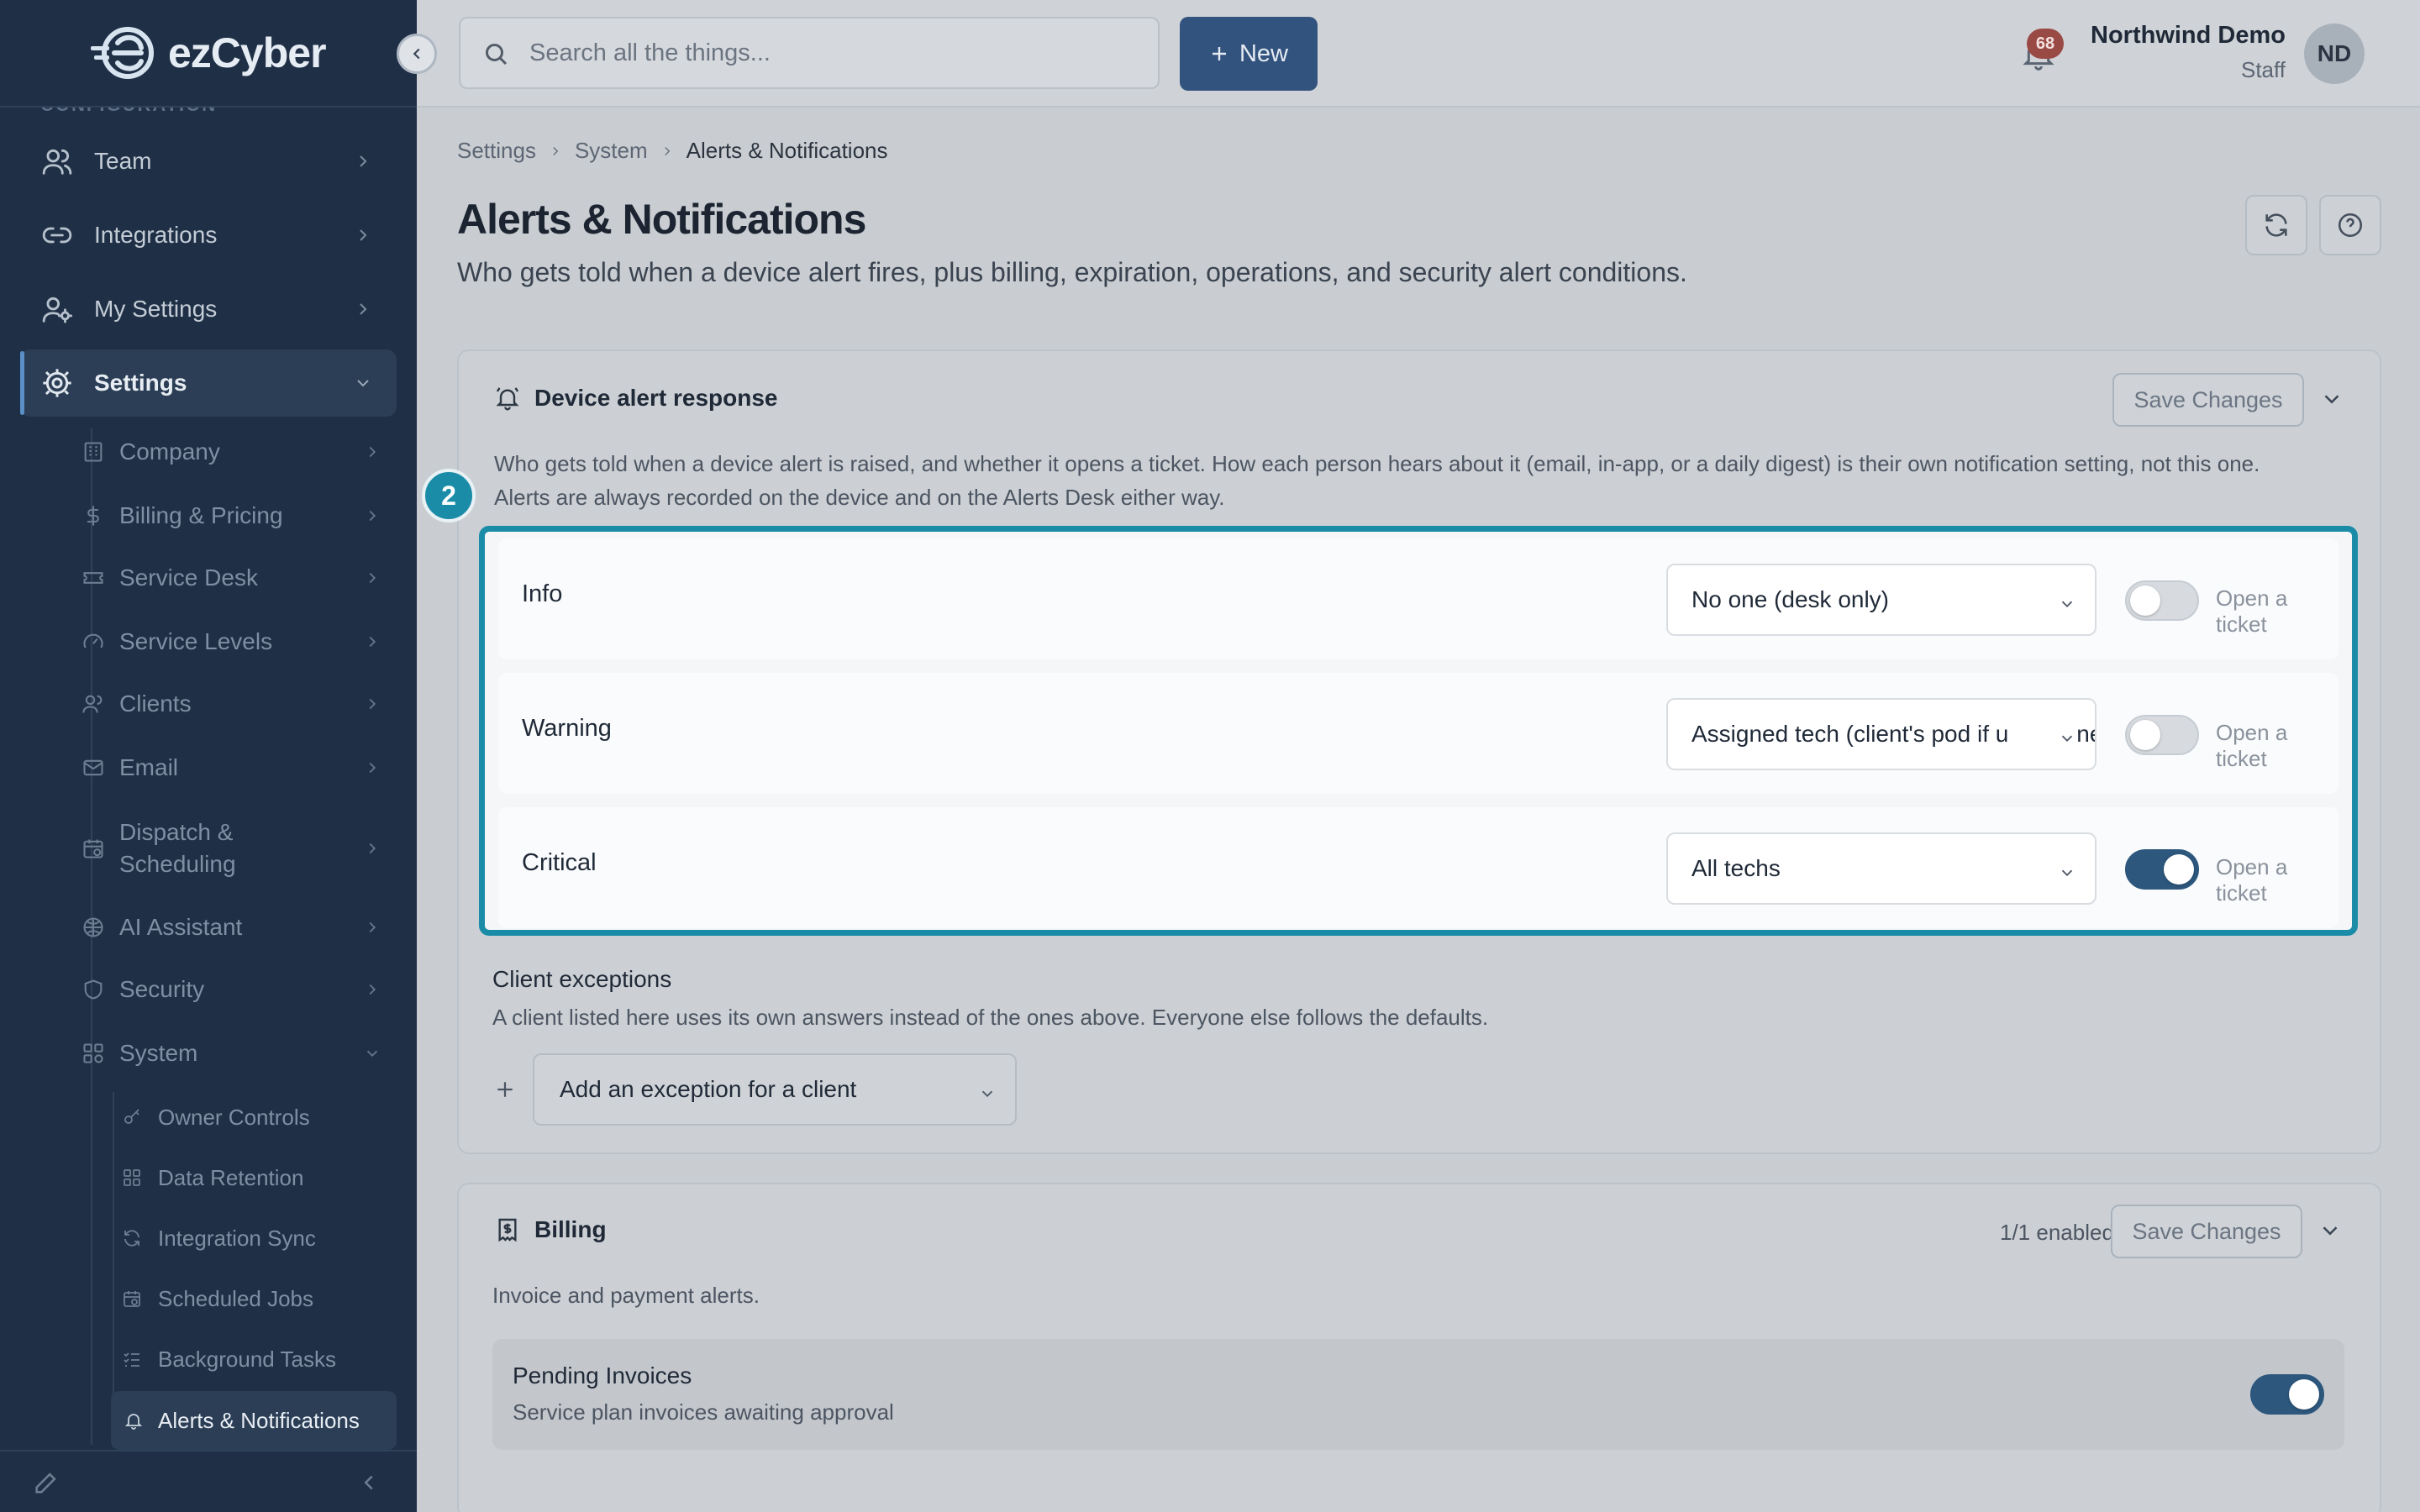  What do you see at coordinates (1263, 53) in the screenshot?
I see `new-button-label: New` at bounding box center [1263, 53].